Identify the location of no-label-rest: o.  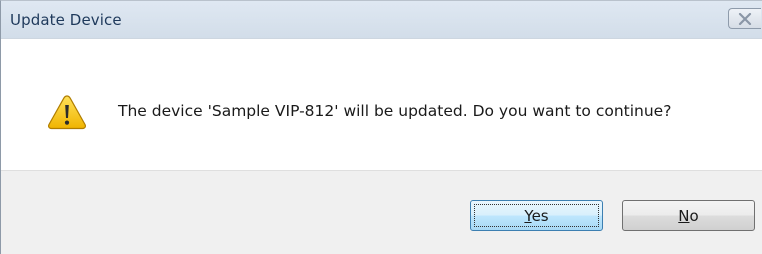
(694, 215).